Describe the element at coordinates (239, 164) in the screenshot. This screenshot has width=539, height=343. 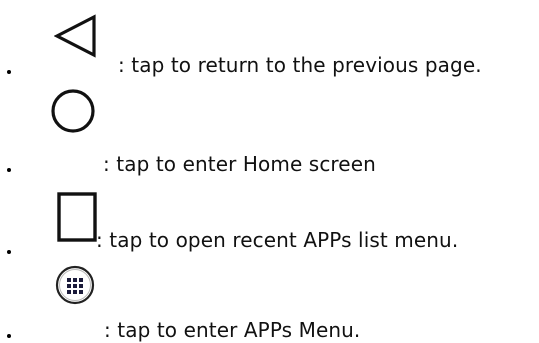
I see `item-text: : tap to enter Home screen` at that location.